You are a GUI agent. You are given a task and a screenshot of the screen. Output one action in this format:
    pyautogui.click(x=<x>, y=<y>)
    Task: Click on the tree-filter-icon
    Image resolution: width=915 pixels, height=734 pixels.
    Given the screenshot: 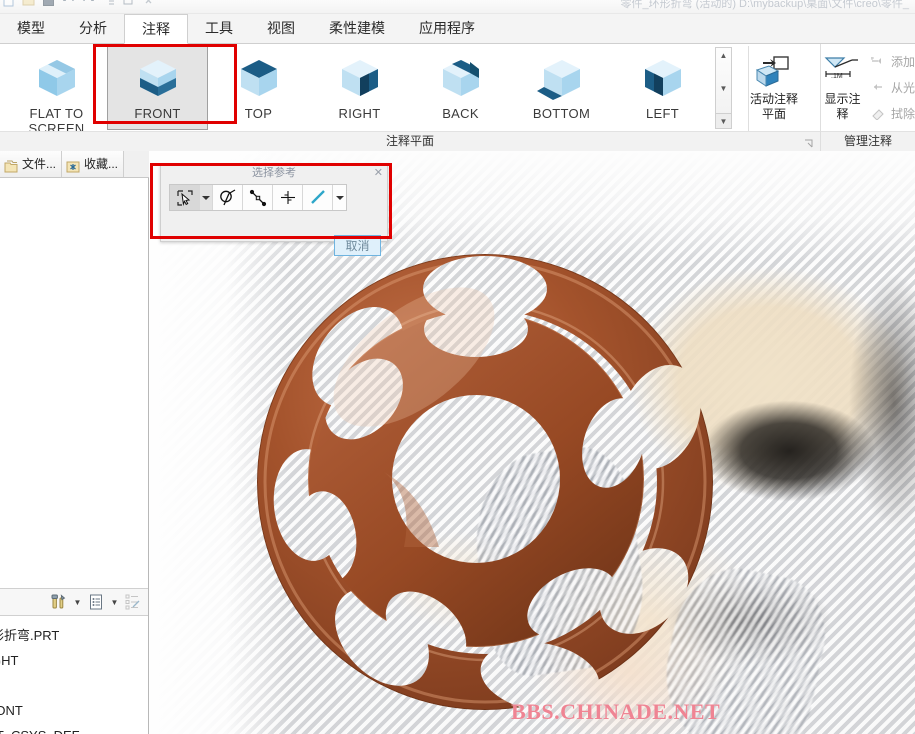 What is the action you would take?
    pyautogui.click(x=133, y=602)
    